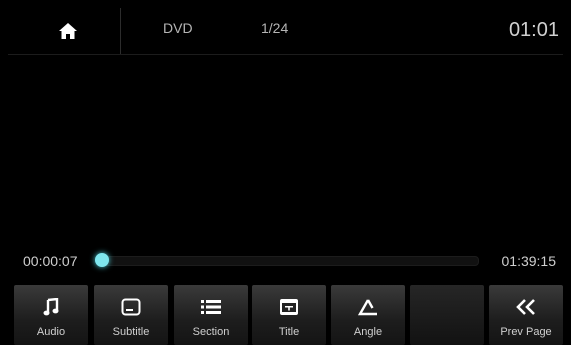 The height and width of the screenshot is (345, 571). I want to click on subtitle-icon, so click(131, 307).